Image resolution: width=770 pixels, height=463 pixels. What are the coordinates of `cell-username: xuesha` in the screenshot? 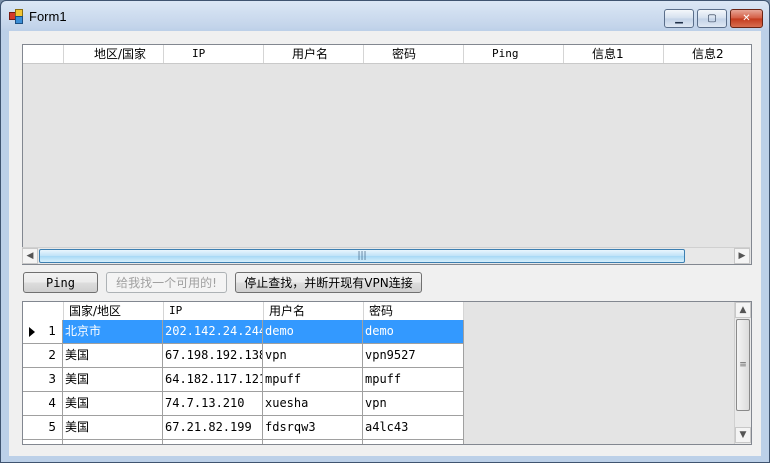 It's located at (313, 403).